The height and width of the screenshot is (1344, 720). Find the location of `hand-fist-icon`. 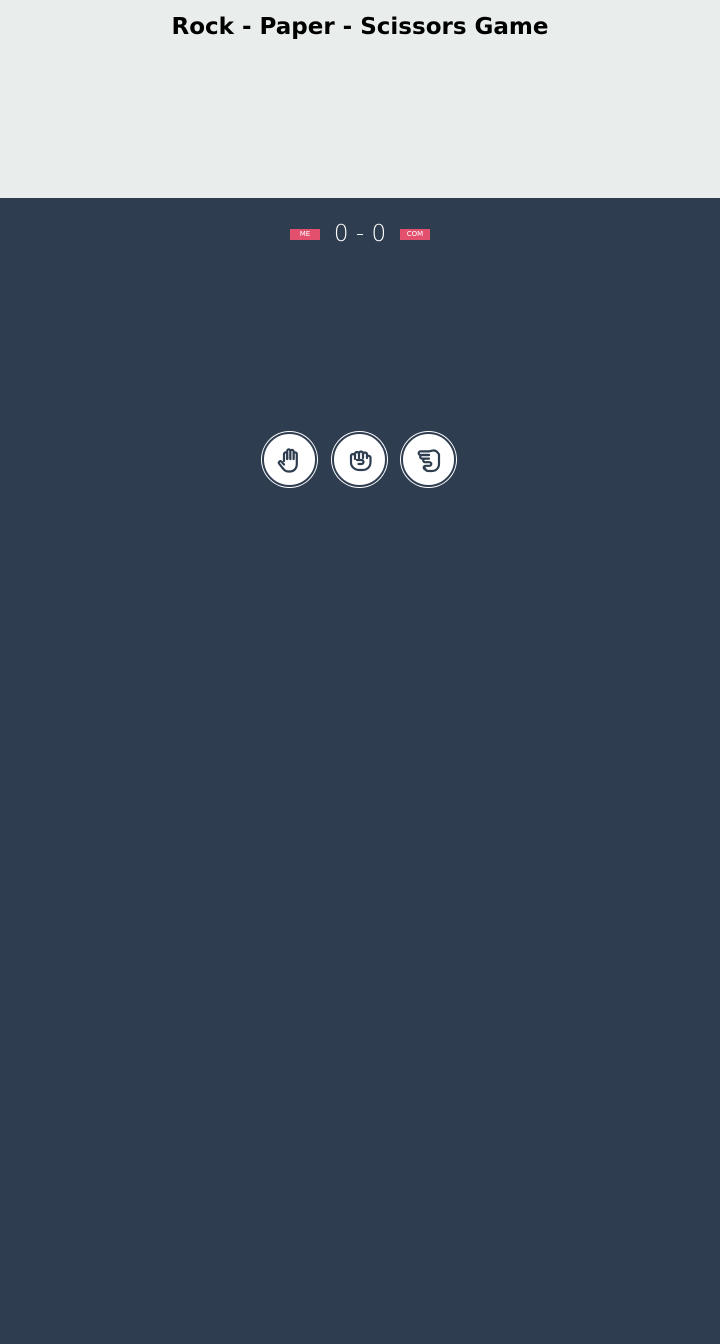

hand-fist-icon is located at coordinates (360, 460).